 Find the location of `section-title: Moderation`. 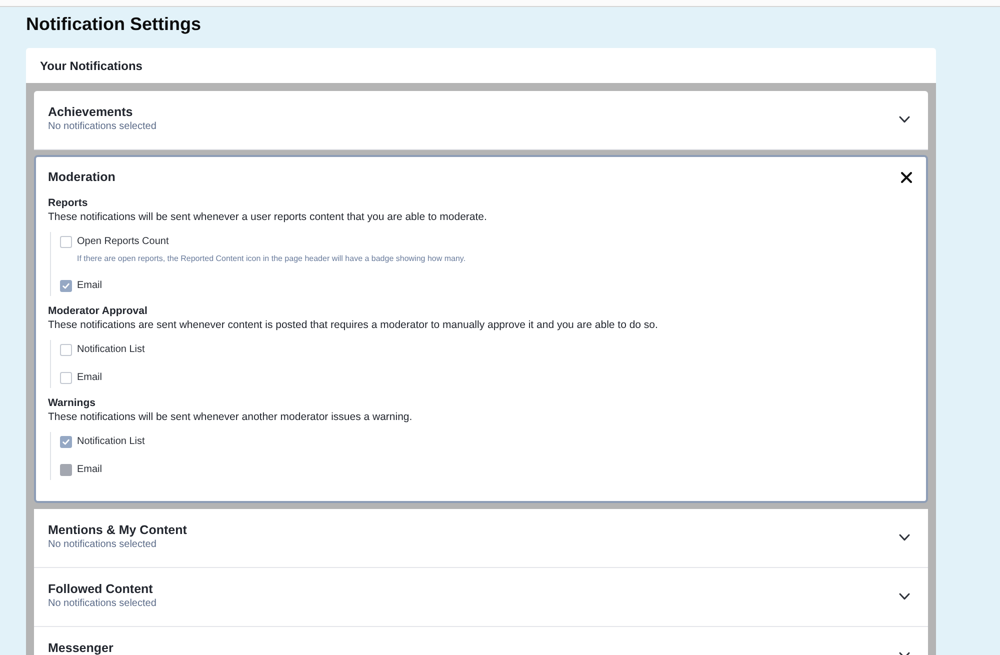

section-title: Moderation is located at coordinates (82, 177).